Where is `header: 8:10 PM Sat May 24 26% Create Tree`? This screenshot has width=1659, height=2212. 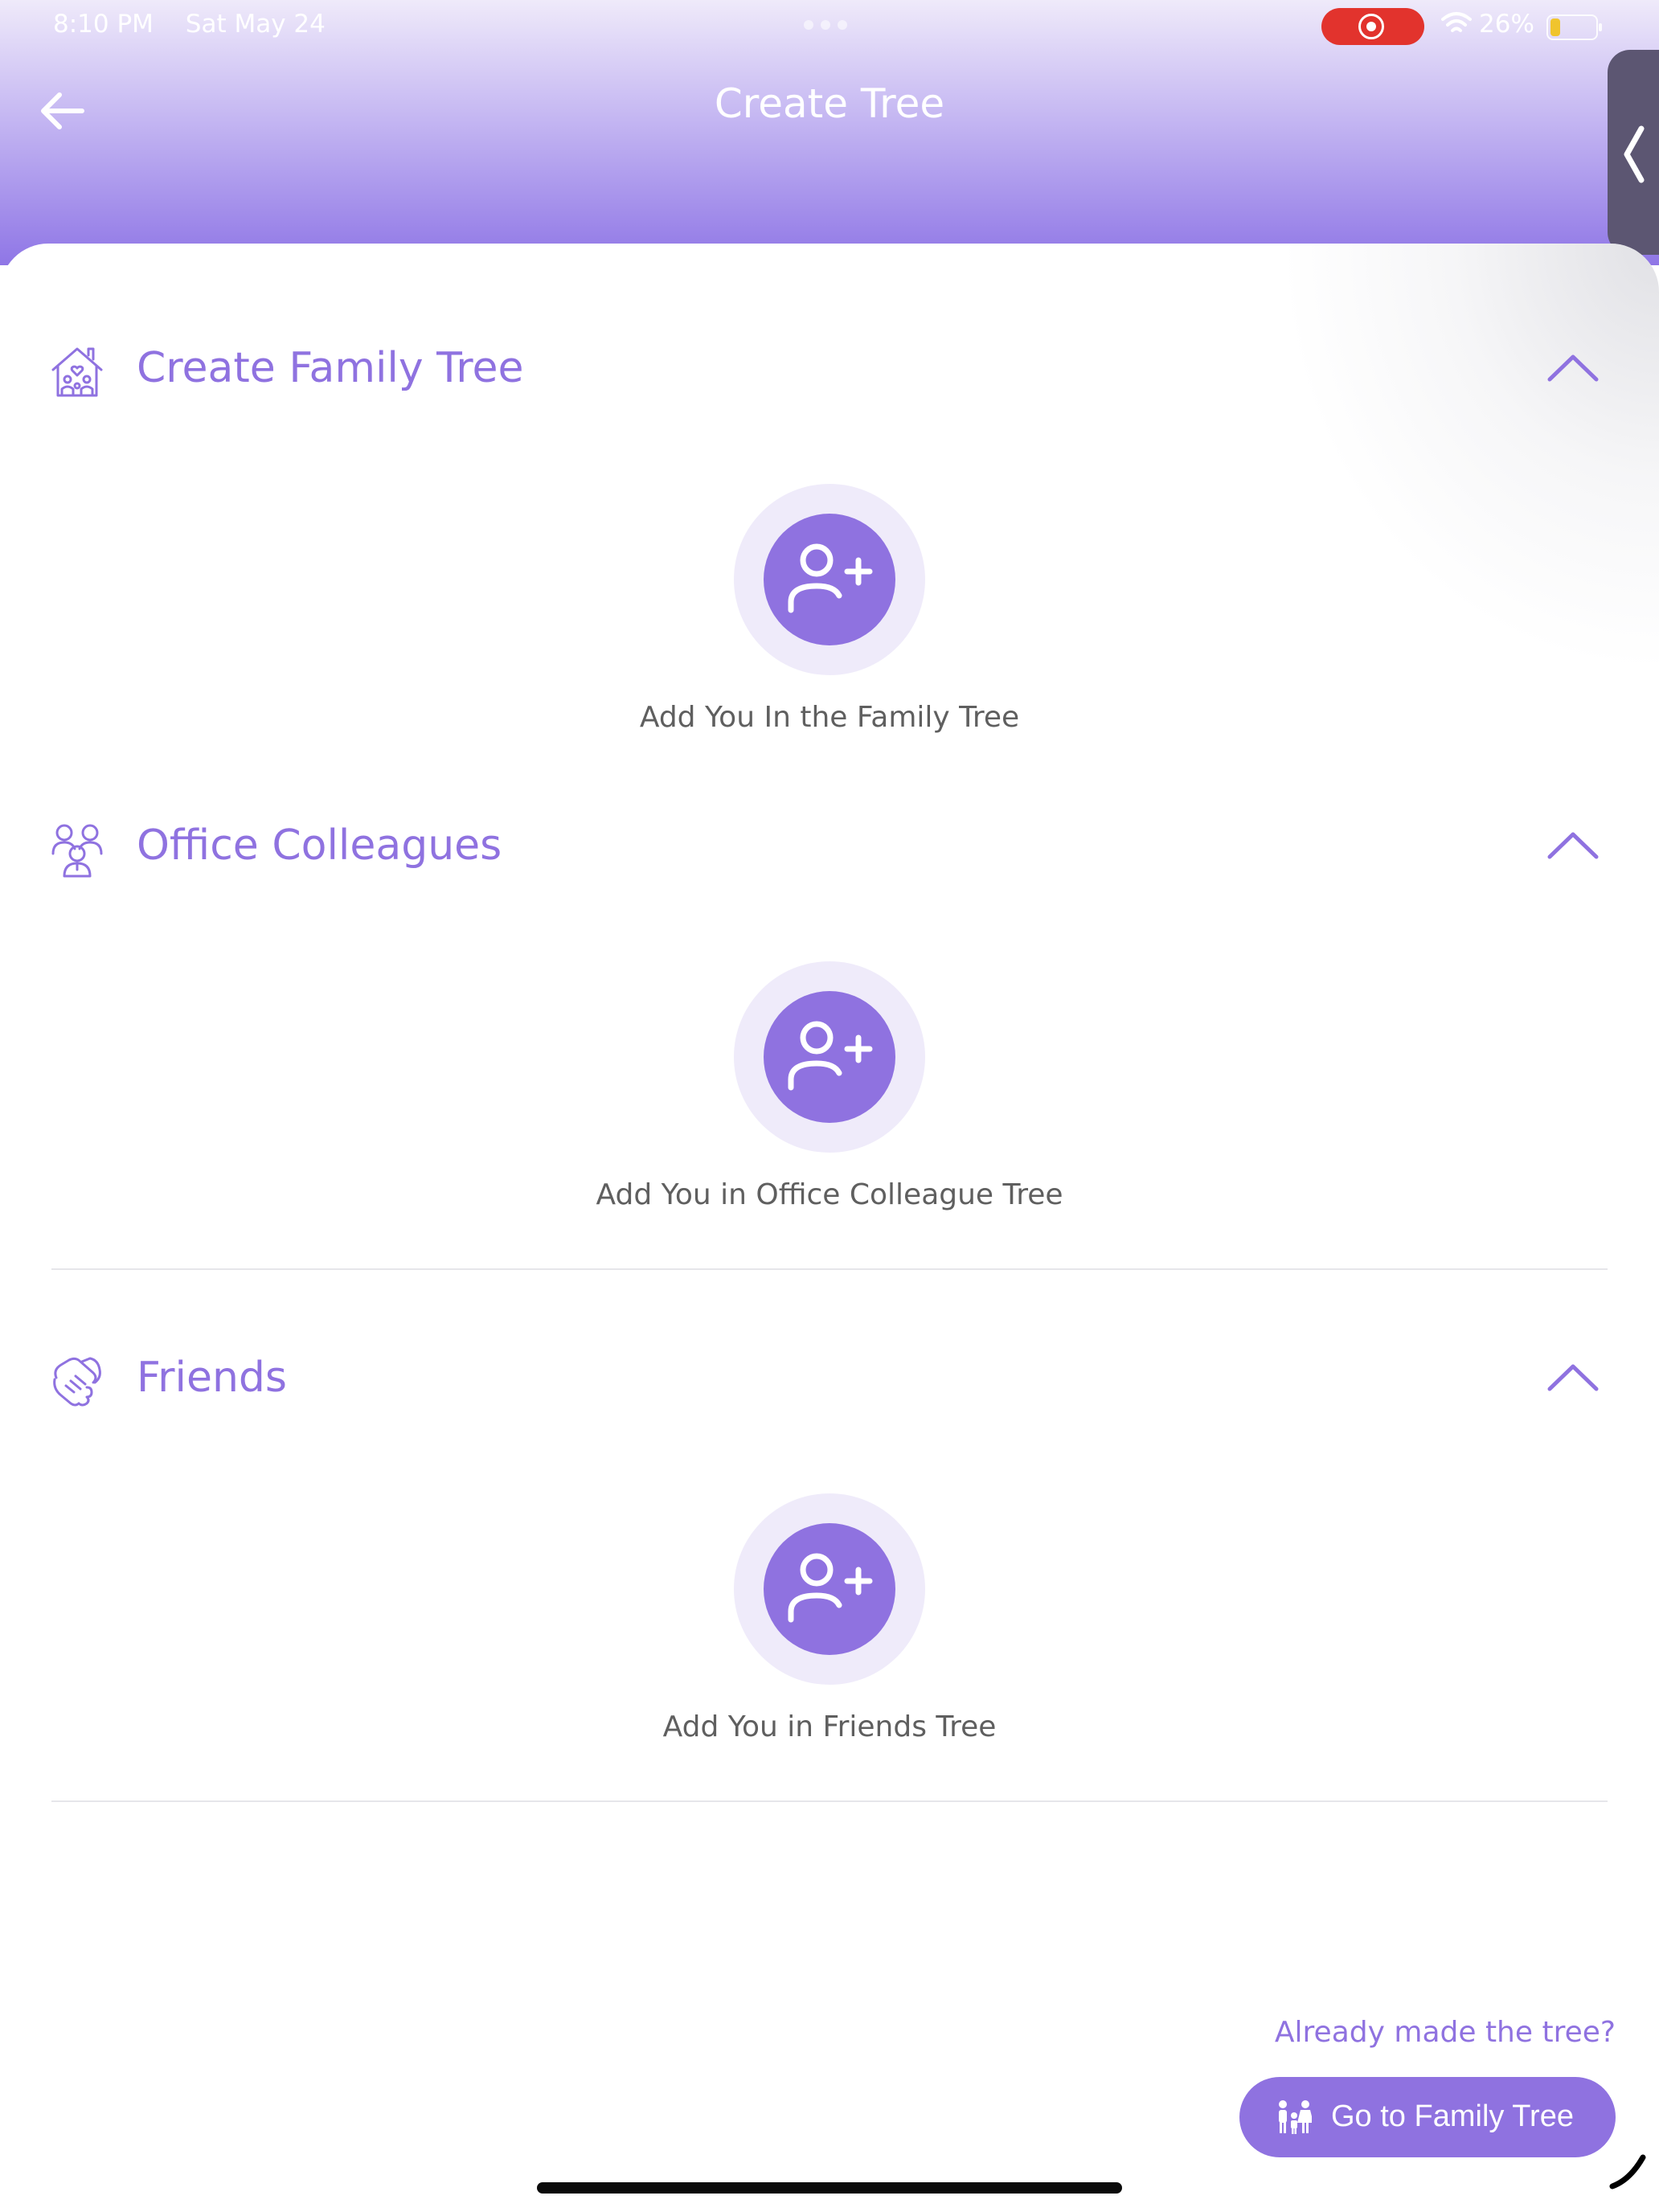 header: 8:10 PM Sat May 24 26% Create Tree is located at coordinates (829, 132).